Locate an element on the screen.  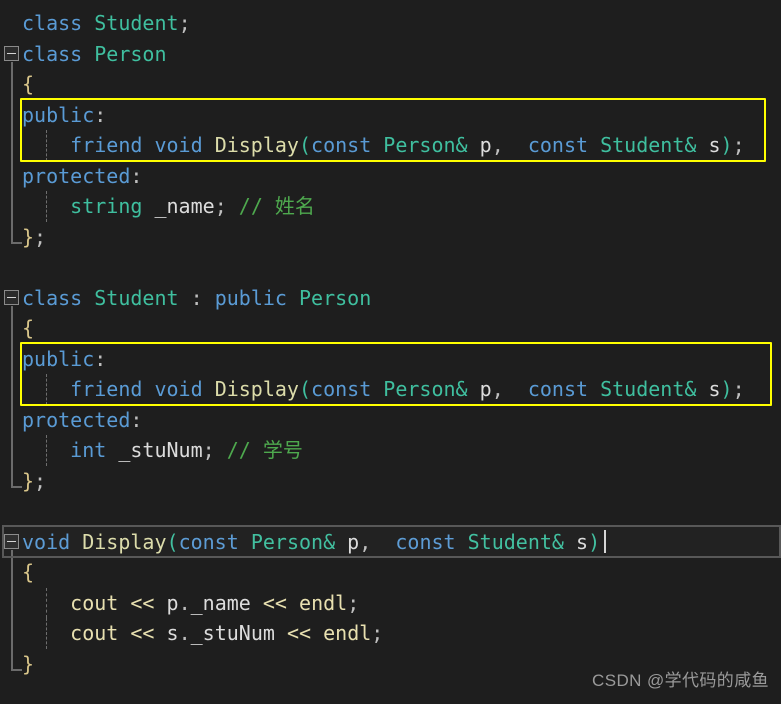
code-token: ( is located at coordinates (172, 541).